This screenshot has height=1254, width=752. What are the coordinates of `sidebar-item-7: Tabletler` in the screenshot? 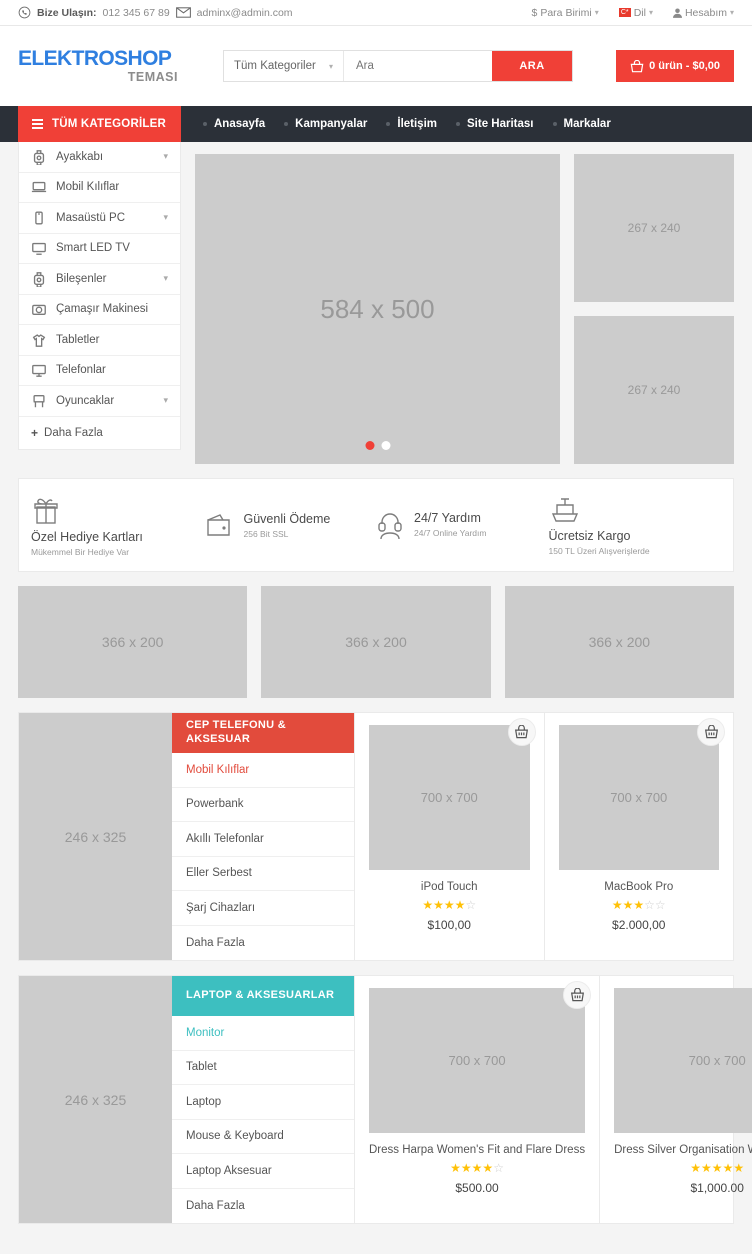 It's located at (99, 340).